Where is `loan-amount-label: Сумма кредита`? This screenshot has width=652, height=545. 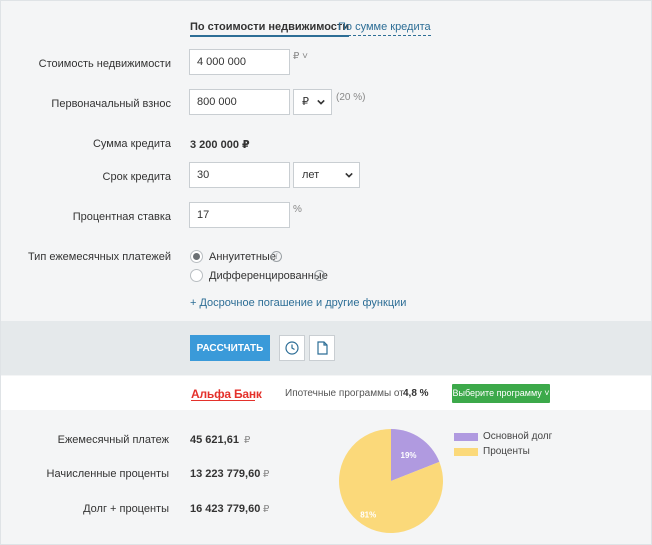
loan-amount-label: Сумма кредита is located at coordinates (131, 144).